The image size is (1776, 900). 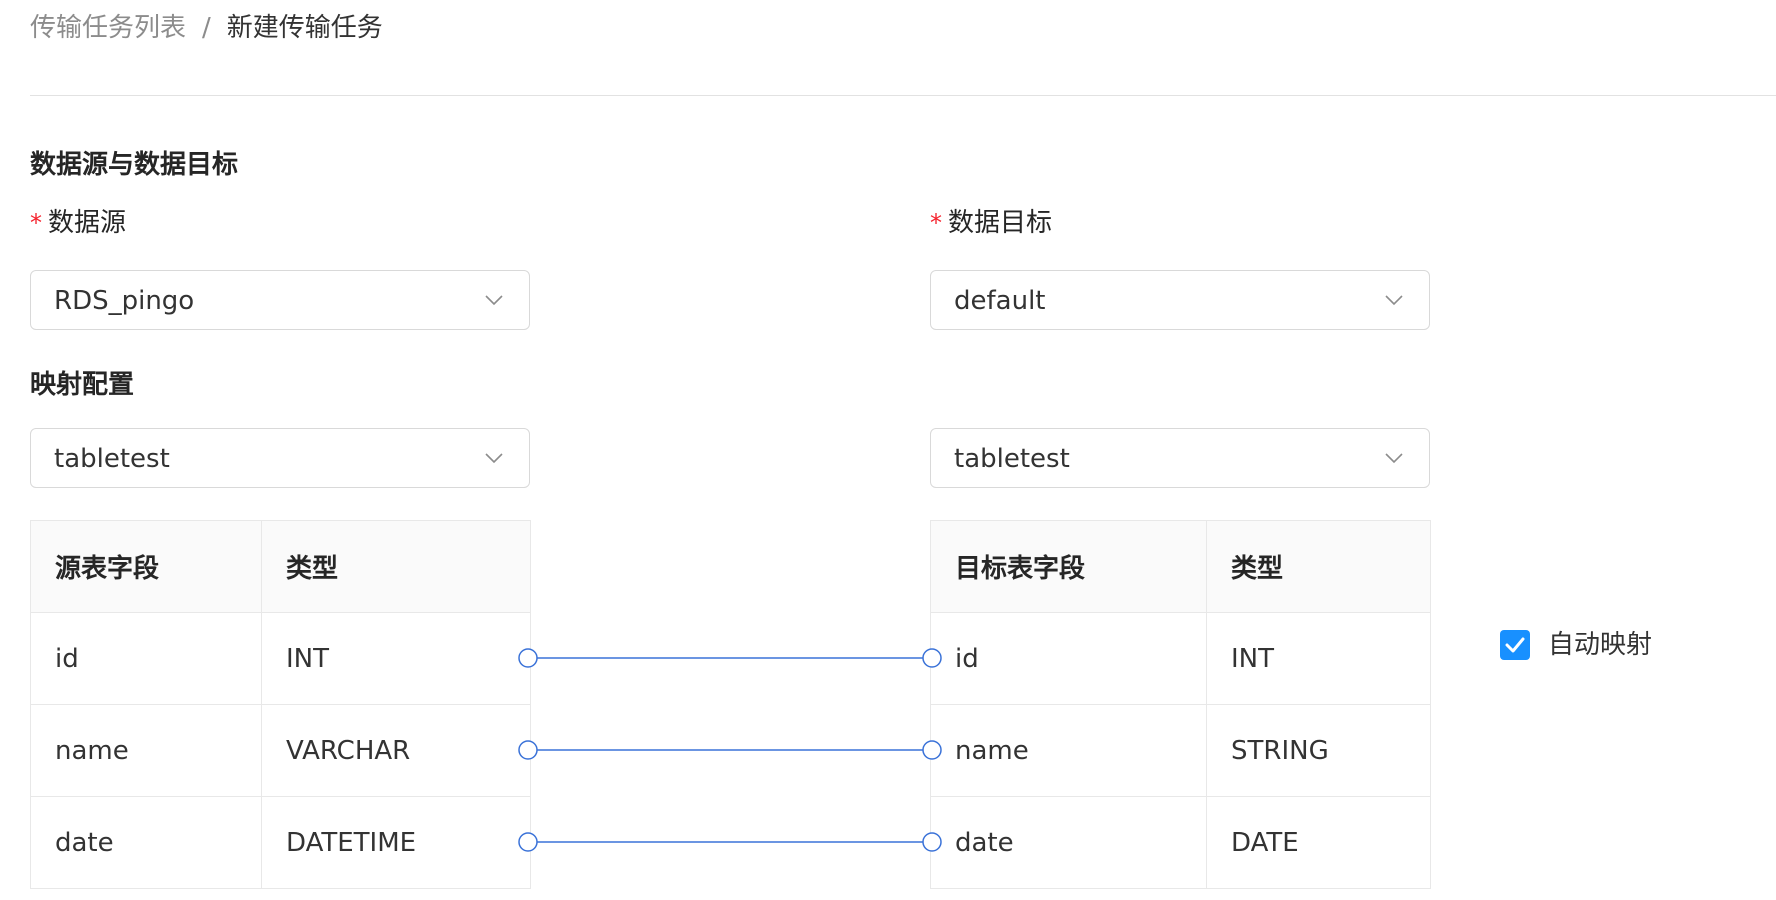 I want to click on table-row: name VARCHAR, so click(x=280, y=750).